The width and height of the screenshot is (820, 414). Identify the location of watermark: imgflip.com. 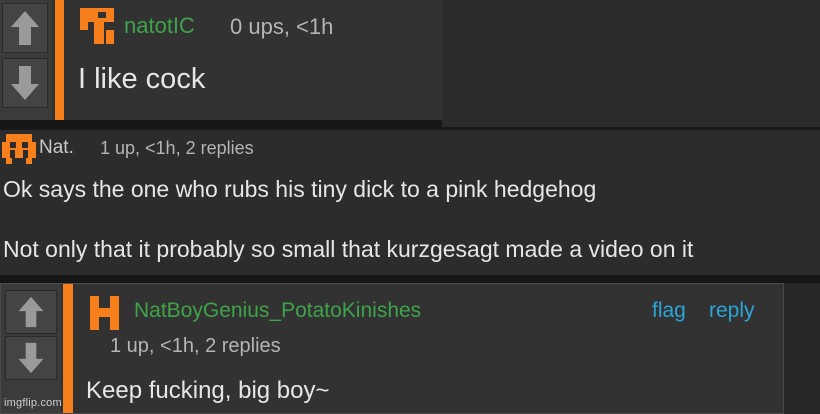
(33, 403).